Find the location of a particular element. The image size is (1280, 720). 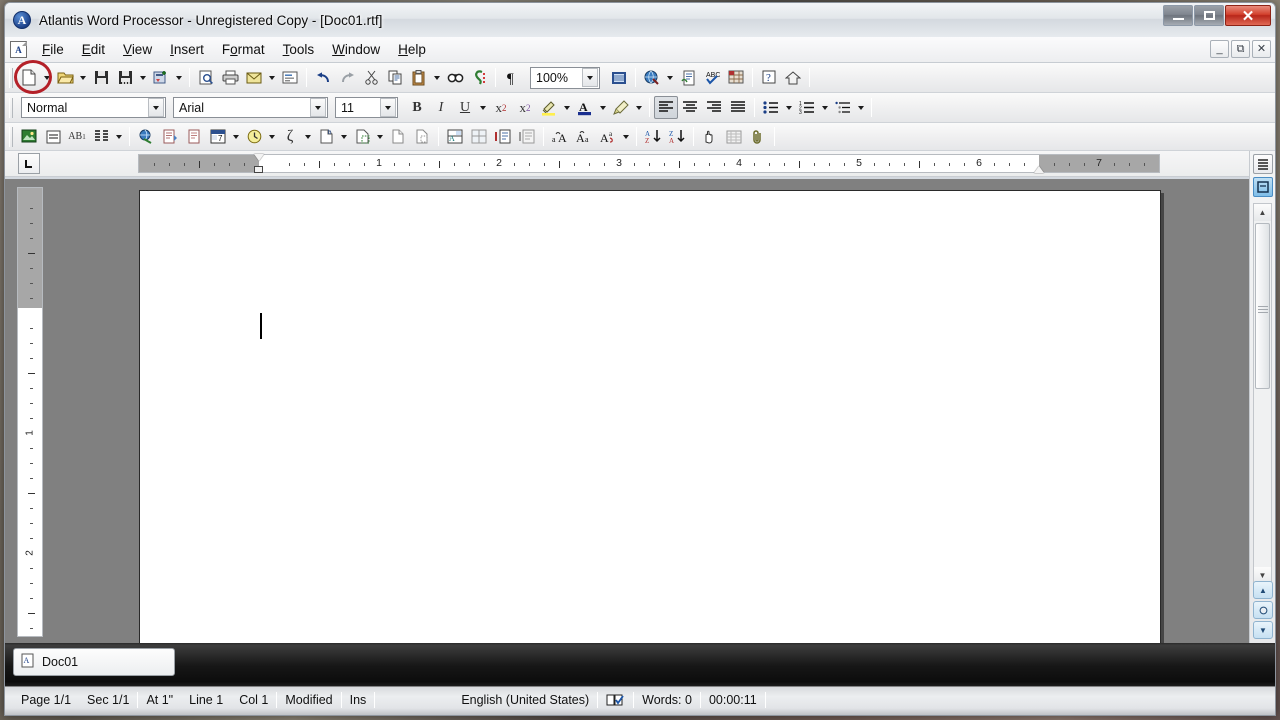

change-case-toggle-icon: Aa is located at coordinates (608, 136).